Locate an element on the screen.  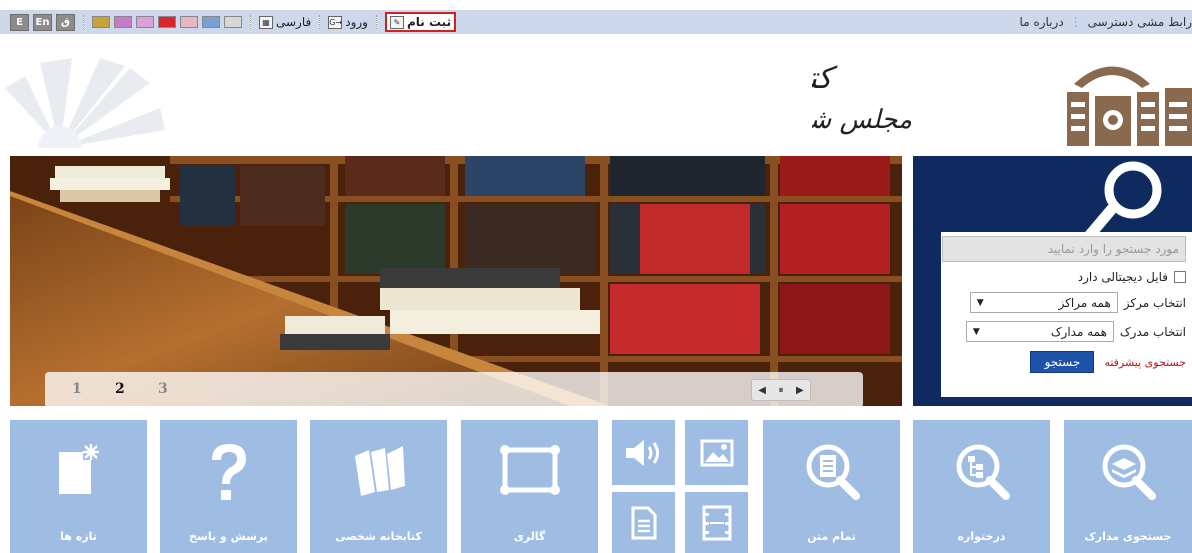
digital-file-row: فایل دیجیتالی دارد is located at coordinates (1063, 277).